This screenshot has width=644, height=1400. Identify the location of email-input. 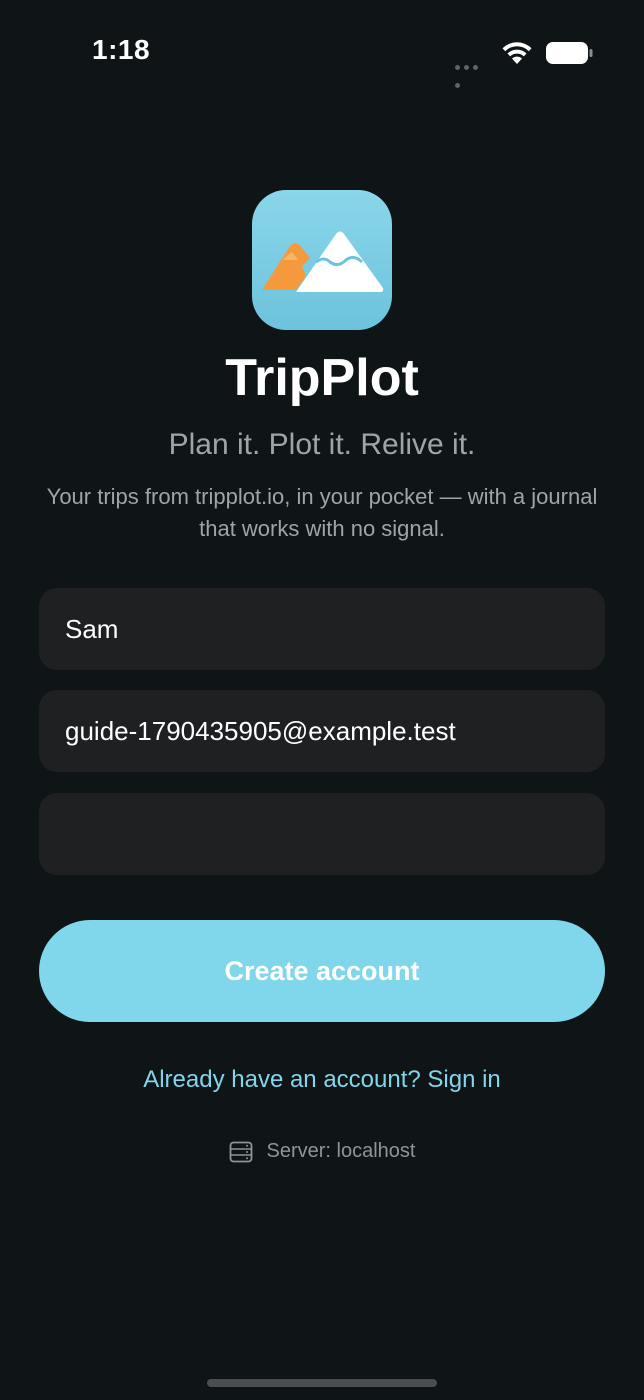
(322, 731).